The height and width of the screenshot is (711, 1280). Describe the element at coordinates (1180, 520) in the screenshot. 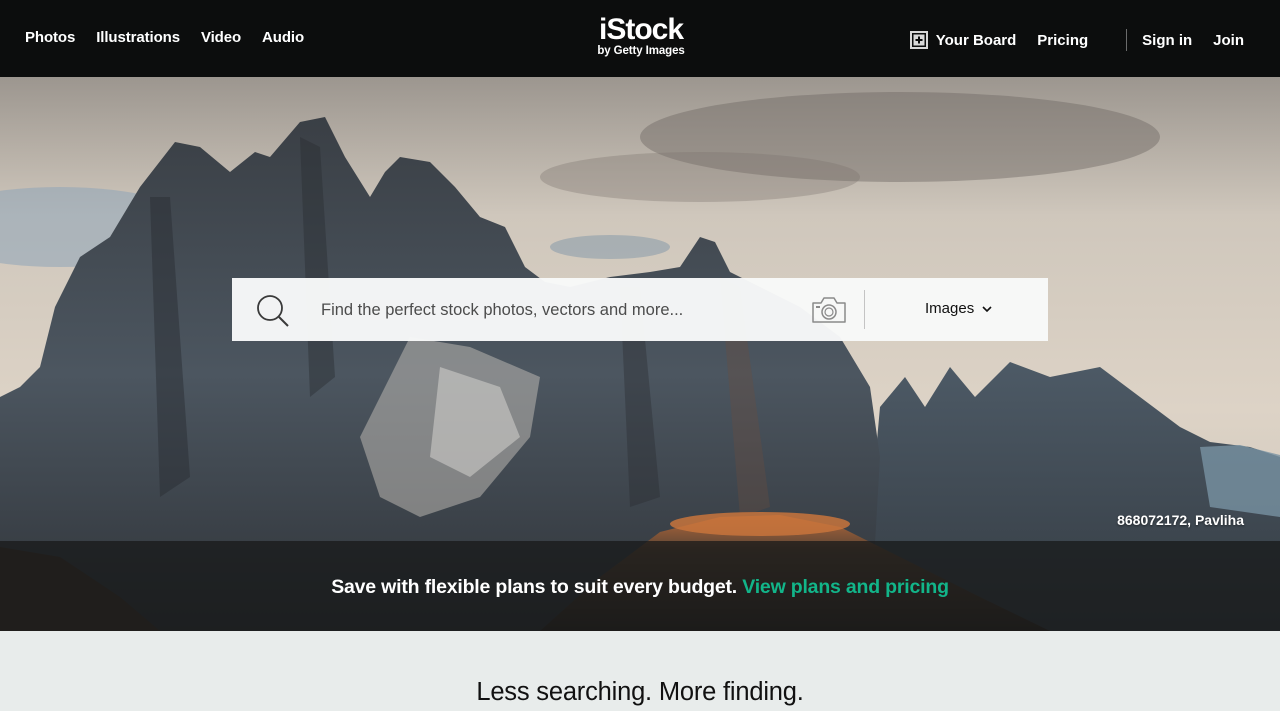

I see `photo-credit: 868072172, Pavliha` at that location.